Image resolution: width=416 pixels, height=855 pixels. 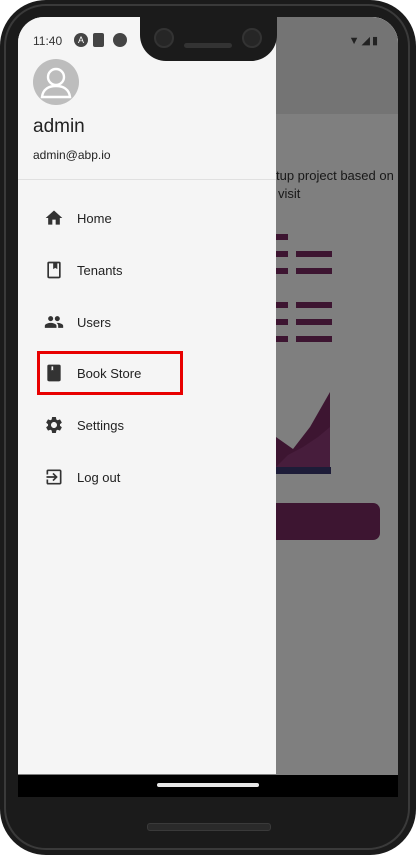 I want to click on drawer-divider, so click(x=147, y=179).